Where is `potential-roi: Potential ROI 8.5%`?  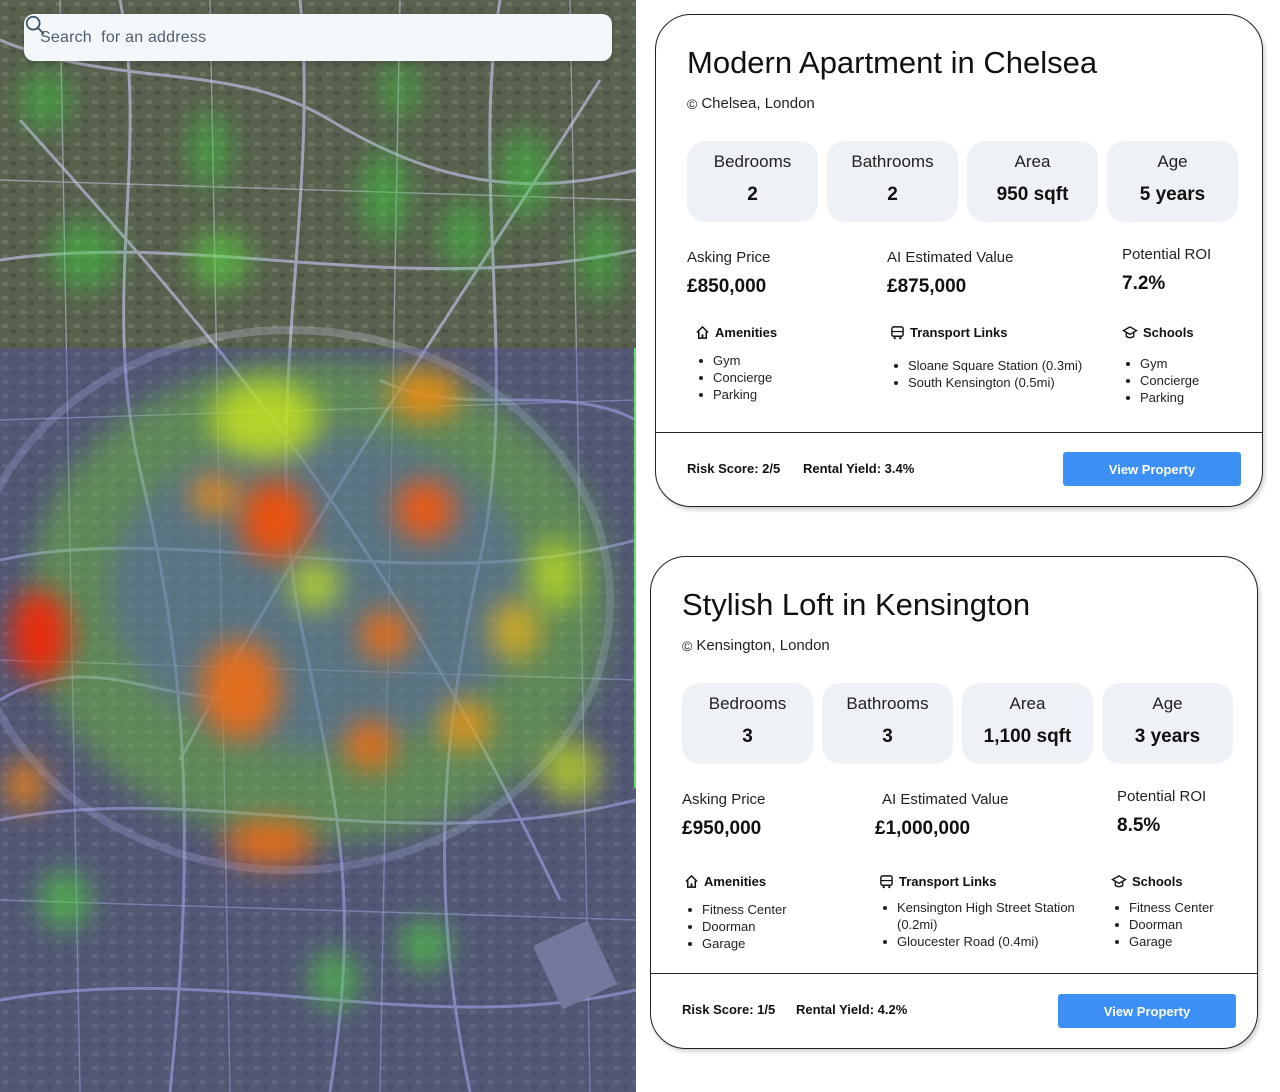
potential-roi: Potential ROI 8.5% is located at coordinates (1161, 812).